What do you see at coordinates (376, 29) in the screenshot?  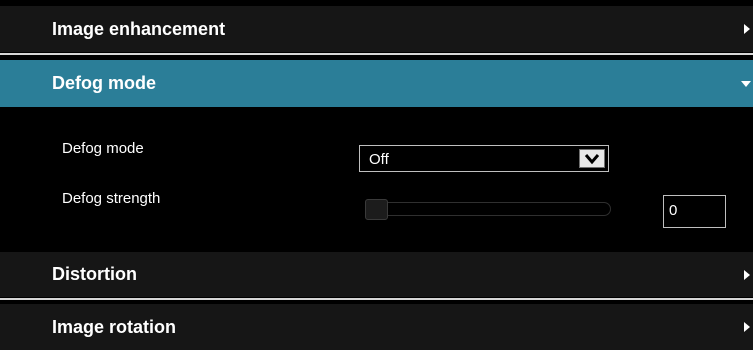 I see `section-header-image-enhancement: Image enhancement` at bounding box center [376, 29].